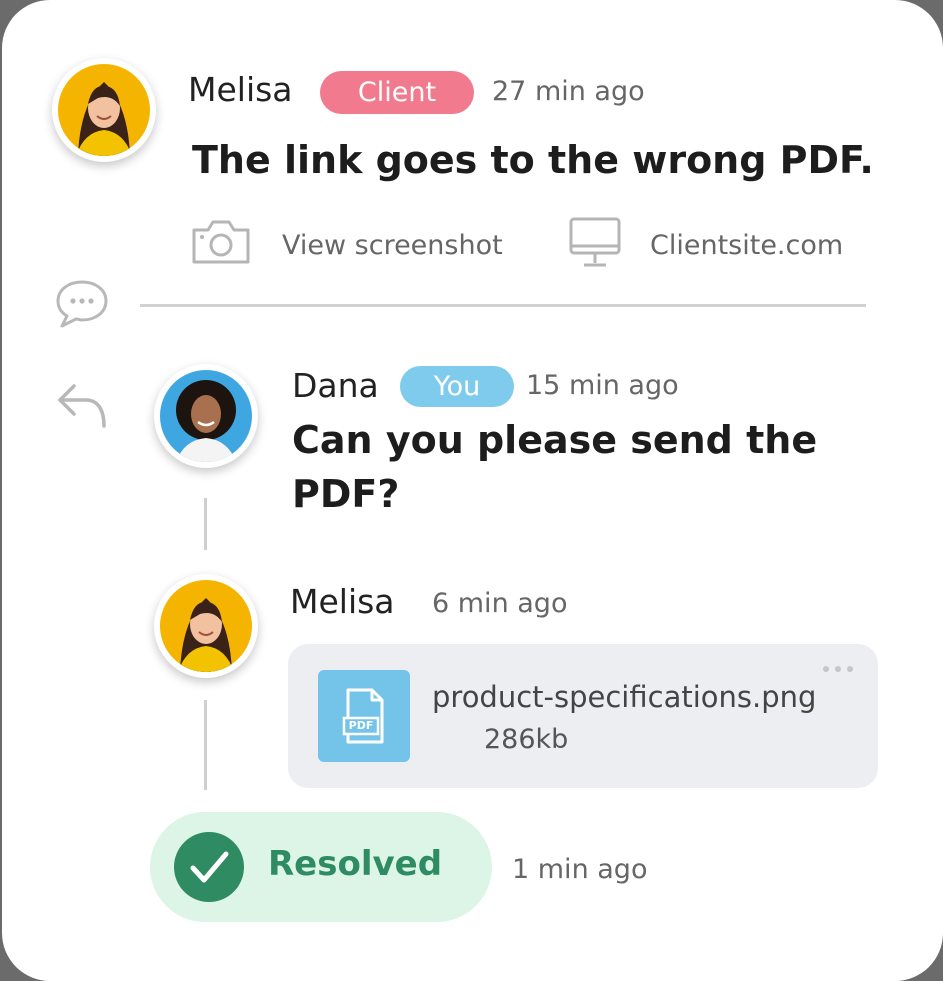 Image resolution: width=943 pixels, height=981 pixels. Describe the element at coordinates (82, 306) in the screenshot. I see `chat-bubble-icon` at that location.